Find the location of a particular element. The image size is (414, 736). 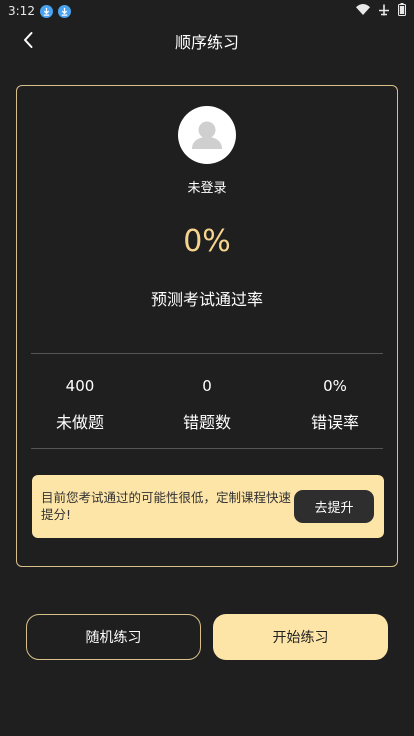

status-bar: 3:12 is located at coordinates (207, 11).